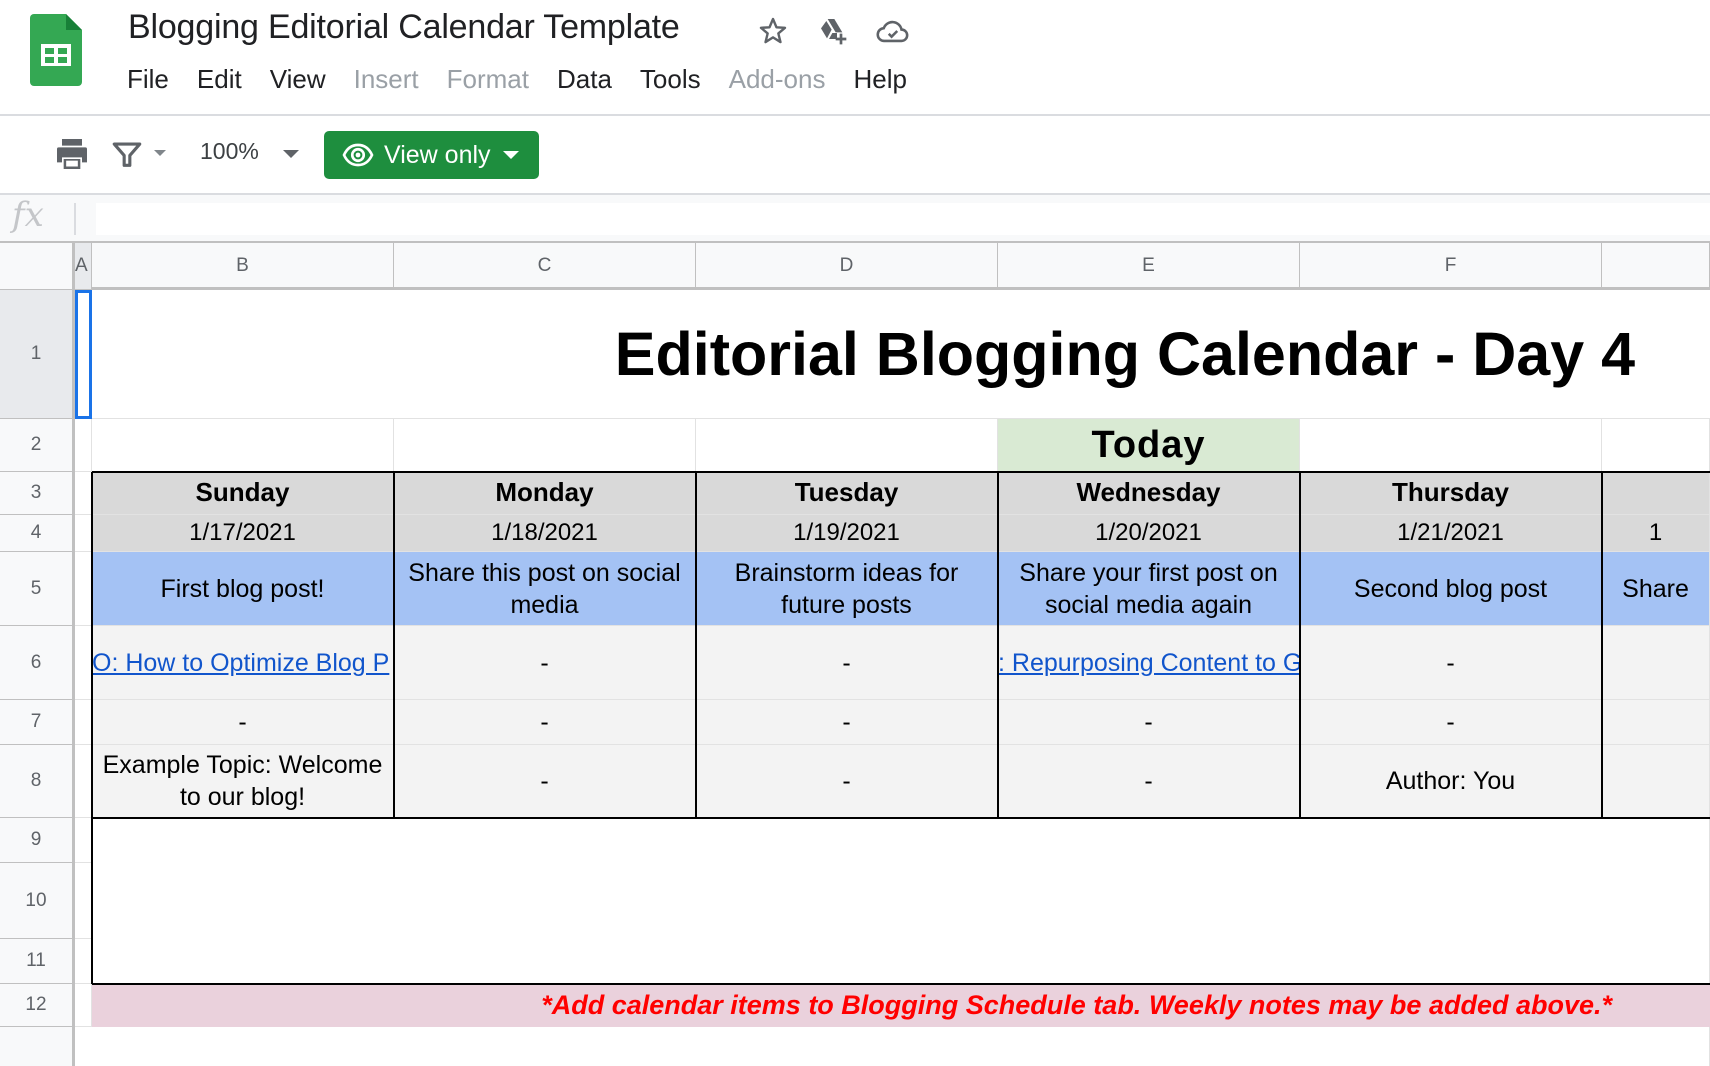 The image size is (1710, 1066). Describe the element at coordinates (777, 79) in the screenshot. I see `menu-add-ons: Add-ons` at that location.